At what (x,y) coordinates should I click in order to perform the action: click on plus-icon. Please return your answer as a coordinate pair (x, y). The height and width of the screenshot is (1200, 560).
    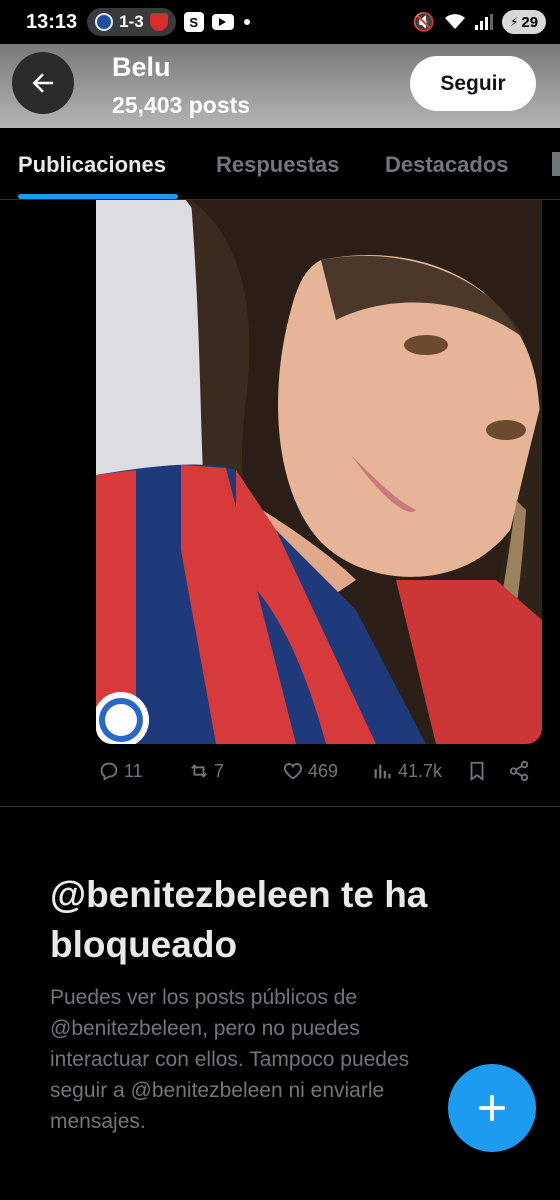
    Looking at the image, I should click on (492, 1108).